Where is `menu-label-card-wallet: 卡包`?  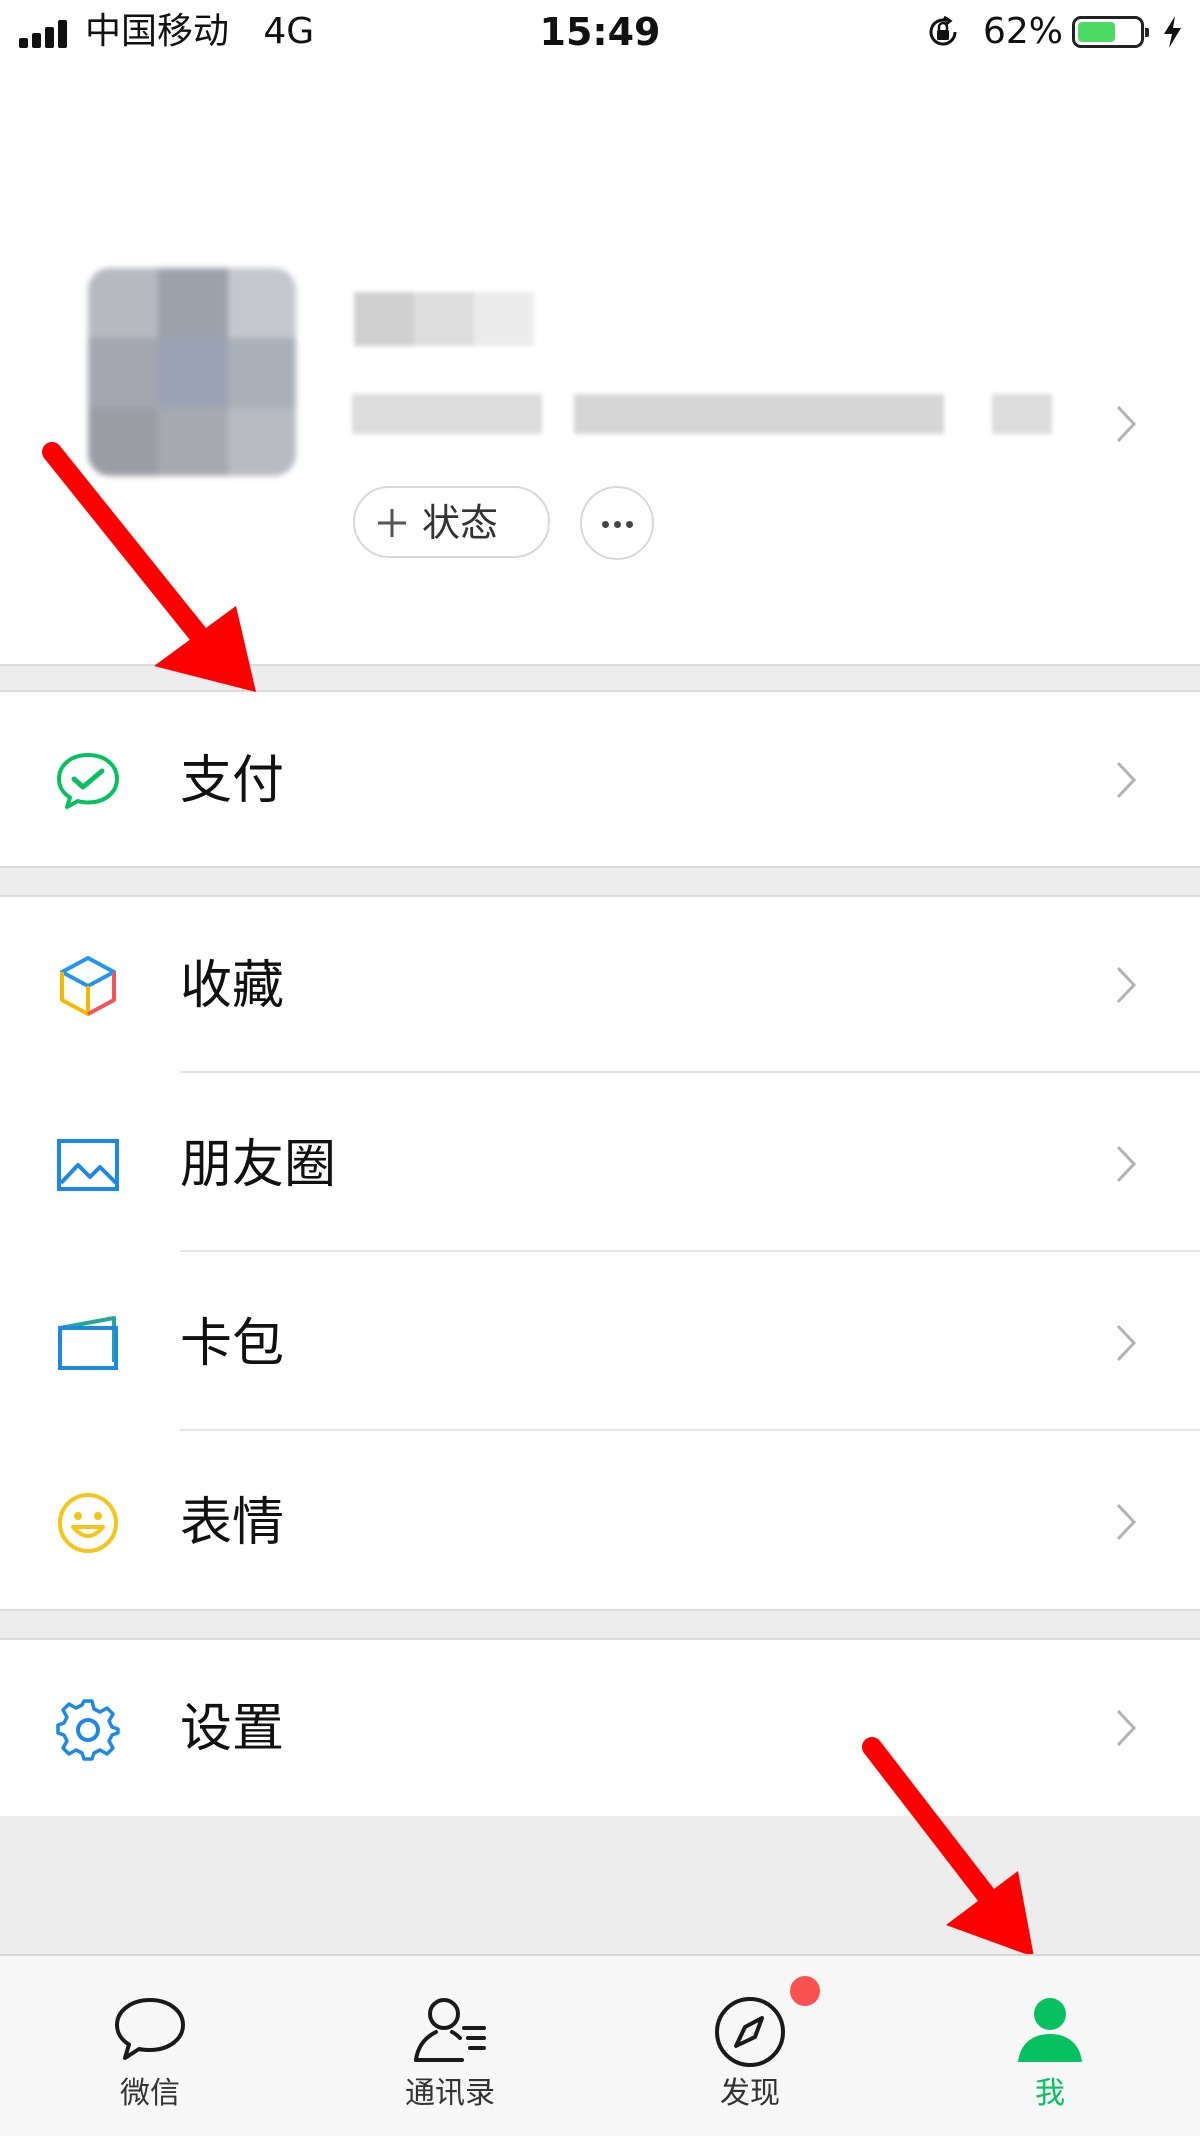 menu-label-card-wallet: 卡包 is located at coordinates (232, 1344).